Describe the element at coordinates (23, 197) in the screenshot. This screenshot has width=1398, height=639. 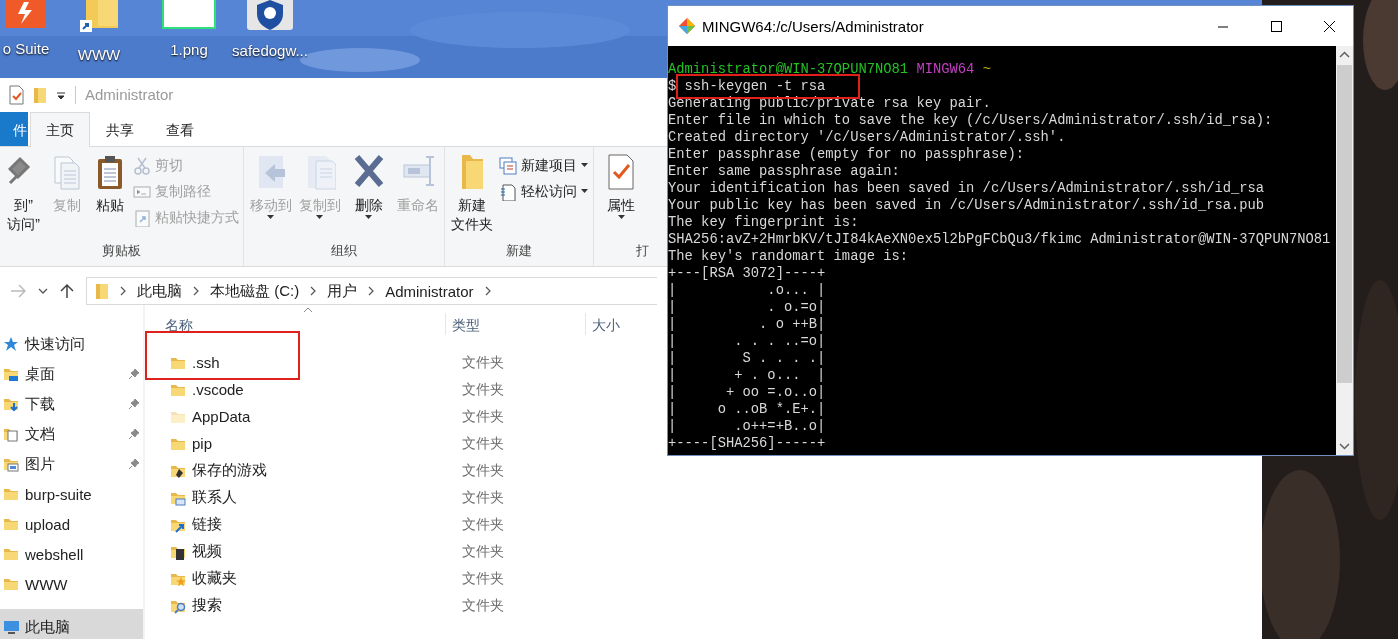
I see `ribbon-button: 到” 访问”` at that location.